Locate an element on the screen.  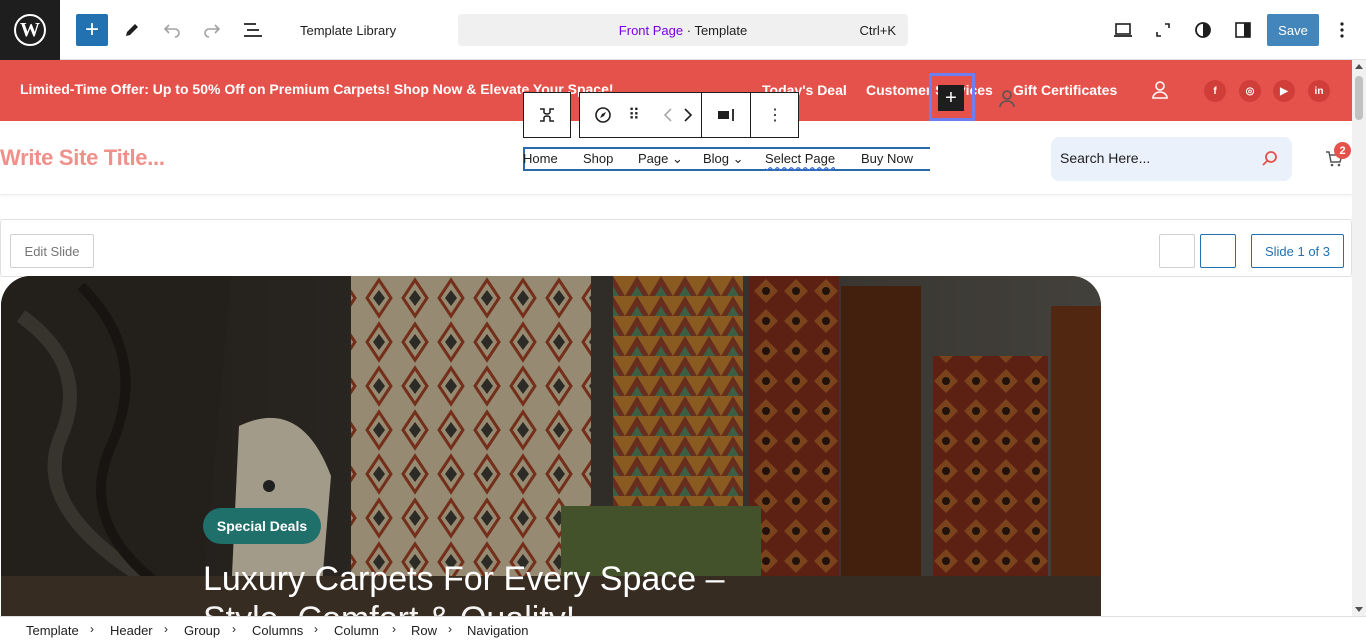
breadcrumb-header: Header is located at coordinates (131, 630).